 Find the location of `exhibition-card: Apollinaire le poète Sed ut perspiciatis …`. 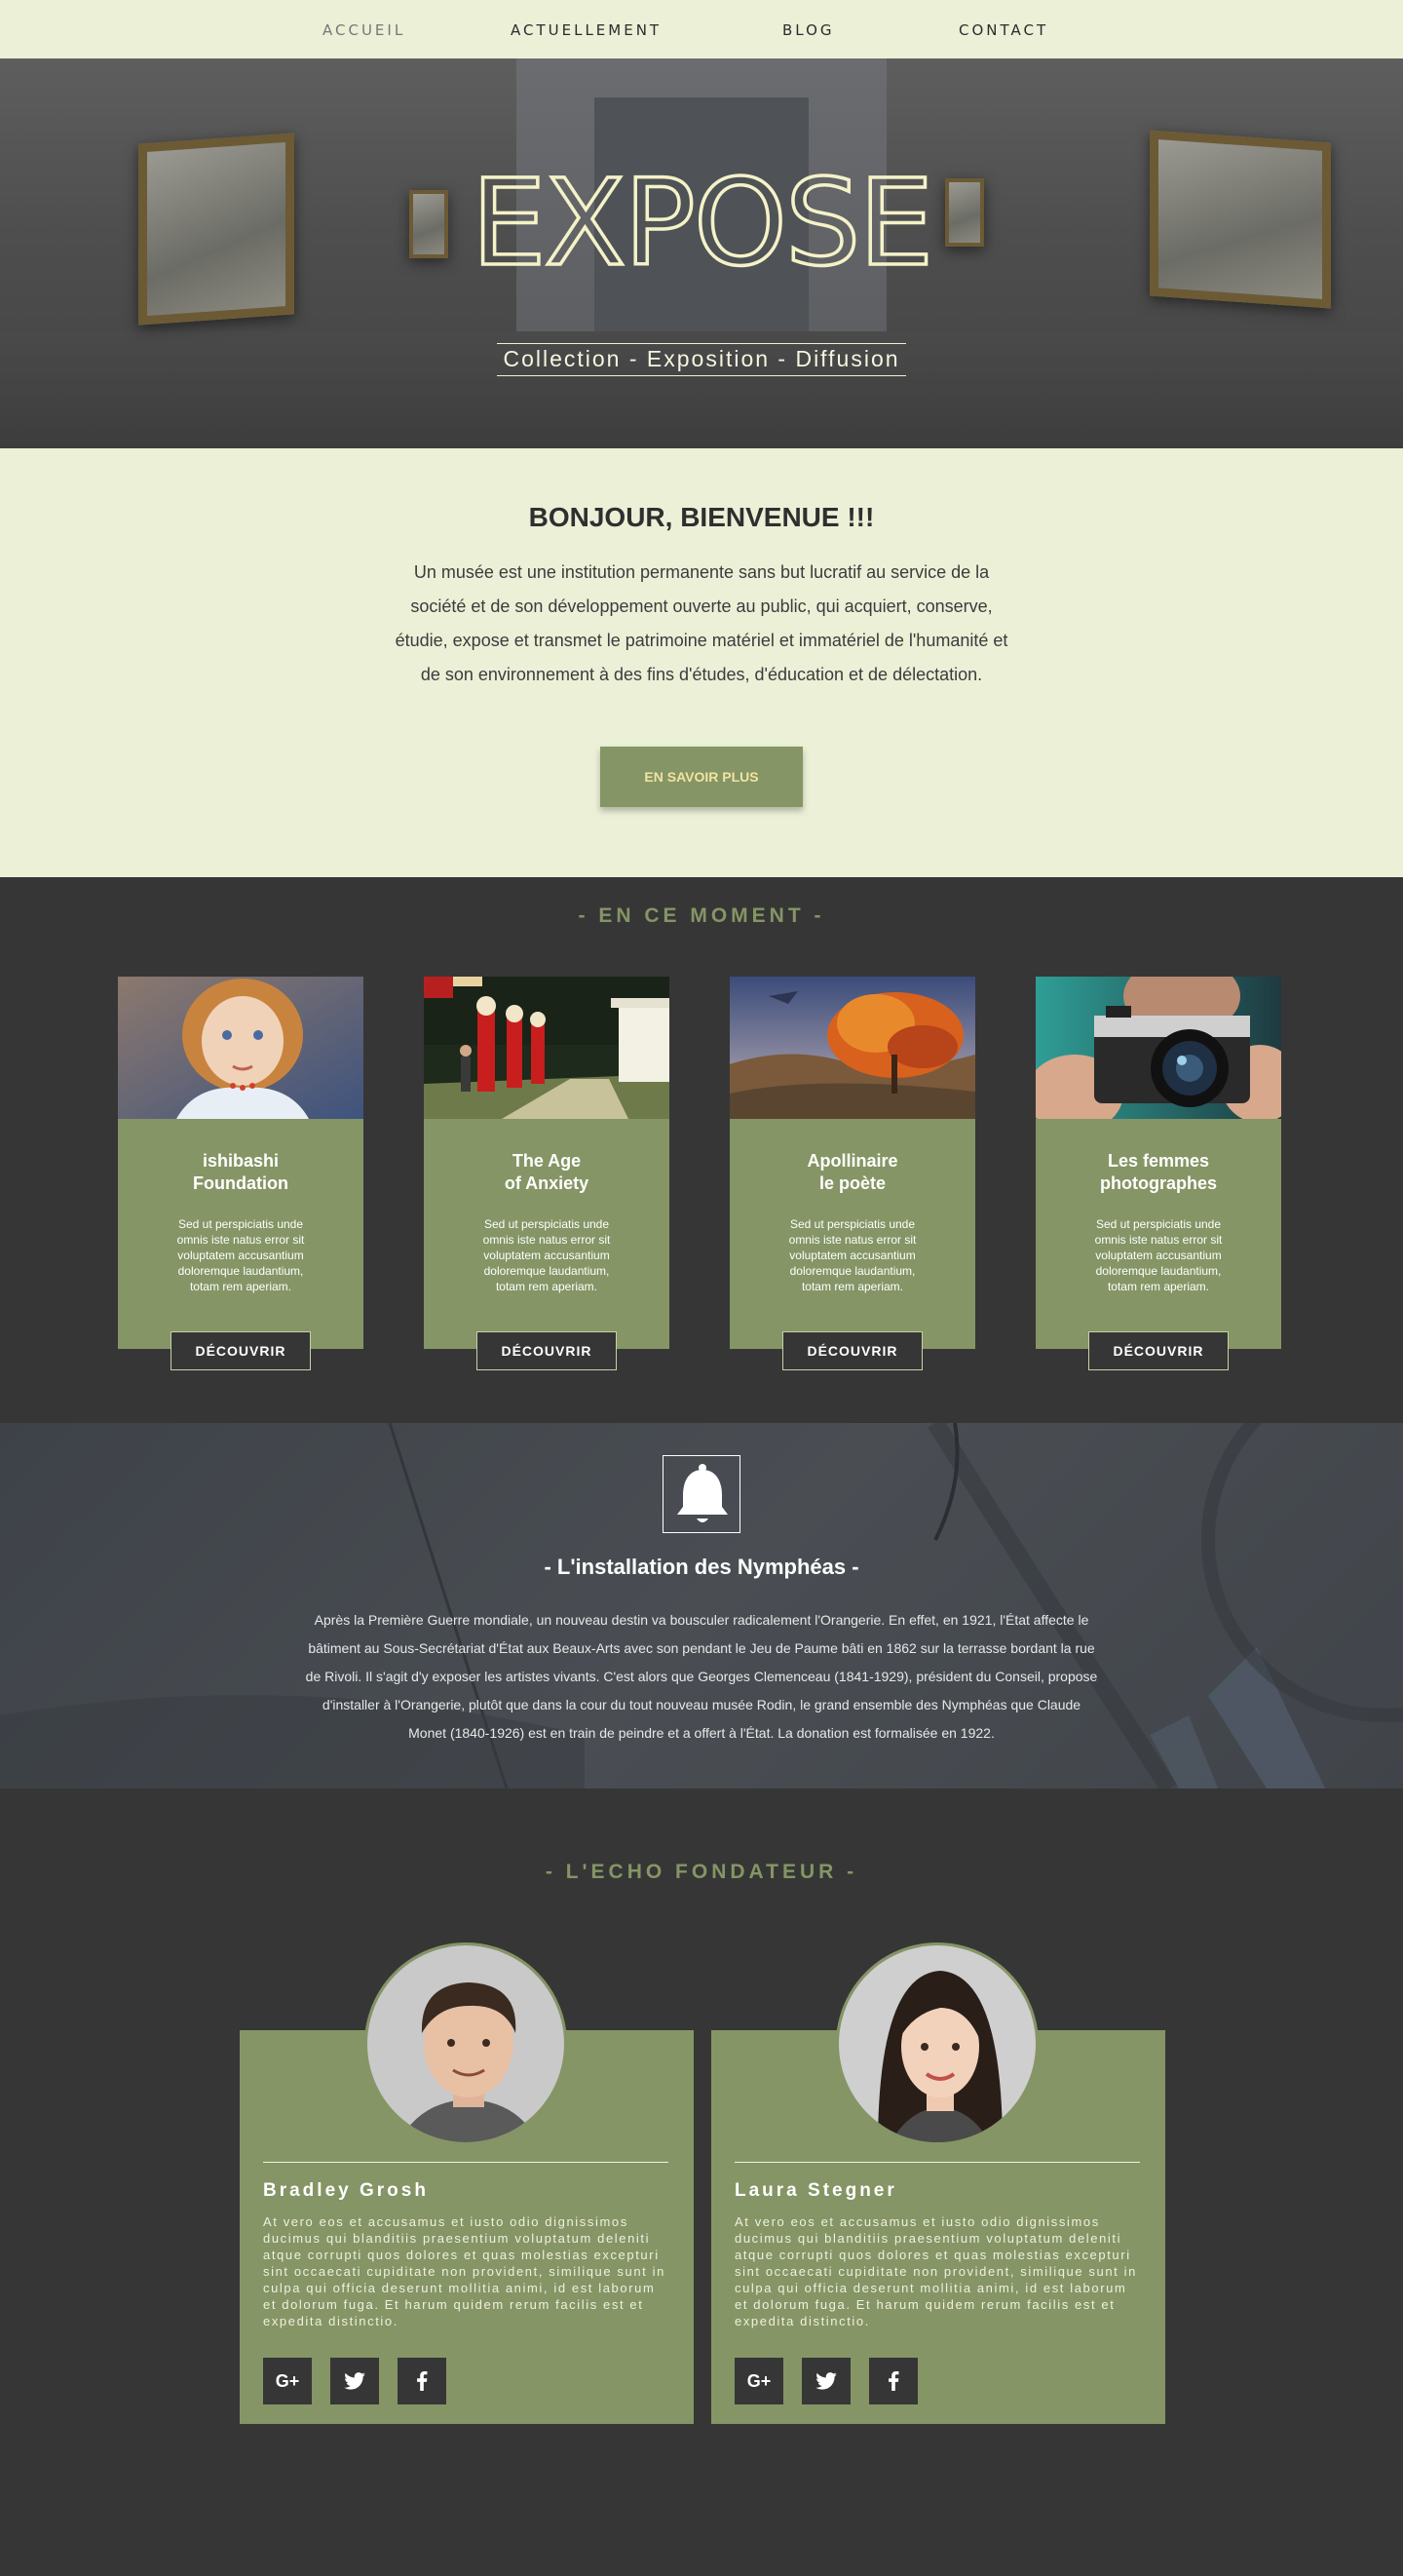

exhibition-card: Apollinaire le poète Sed ut perspiciatis … is located at coordinates (852, 1173).